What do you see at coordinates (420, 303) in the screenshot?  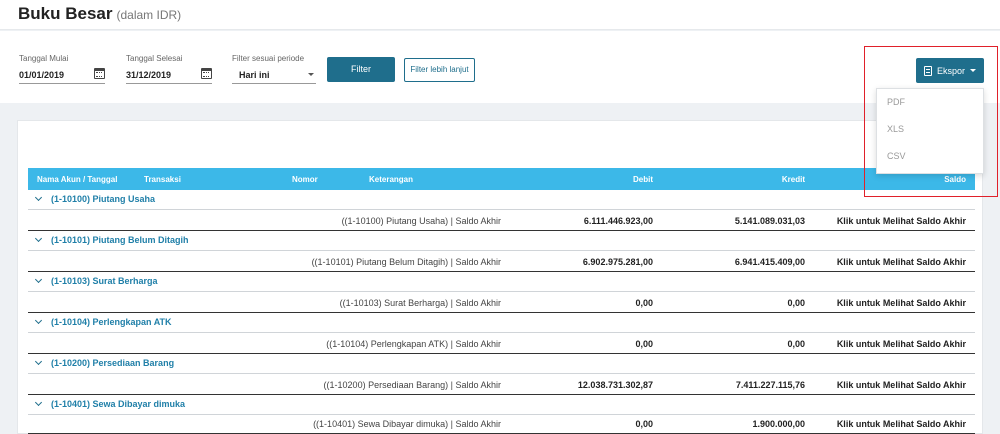 I see `row-description: ((1-10103) Surat Berharga) | Saldo Akhir` at bounding box center [420, 303].